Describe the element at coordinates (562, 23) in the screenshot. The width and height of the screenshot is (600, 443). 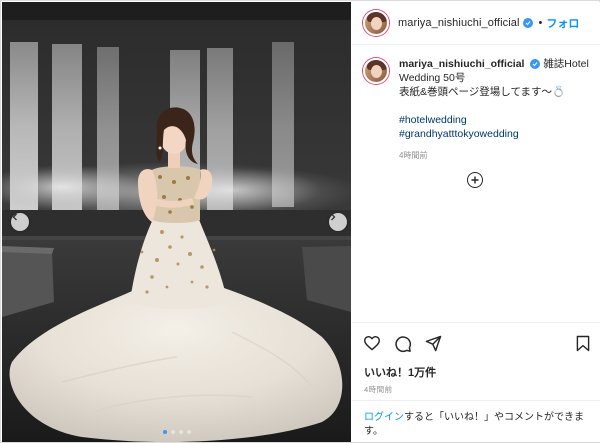
I see `follow-button: フォロ` at that location.